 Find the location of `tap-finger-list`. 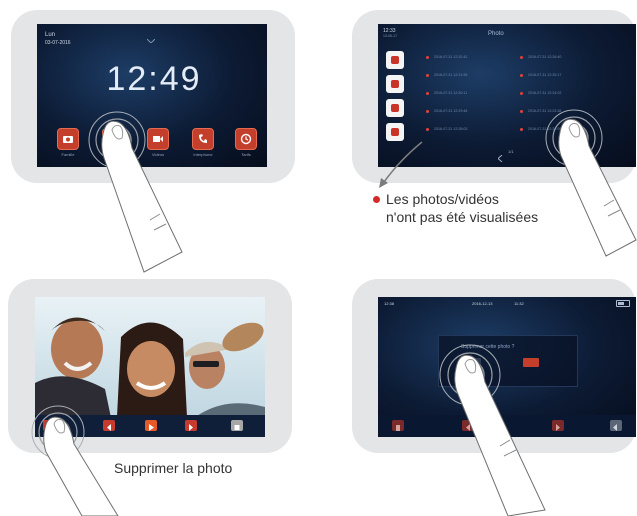

tap-finger-list is located at coordinates (591, 183).